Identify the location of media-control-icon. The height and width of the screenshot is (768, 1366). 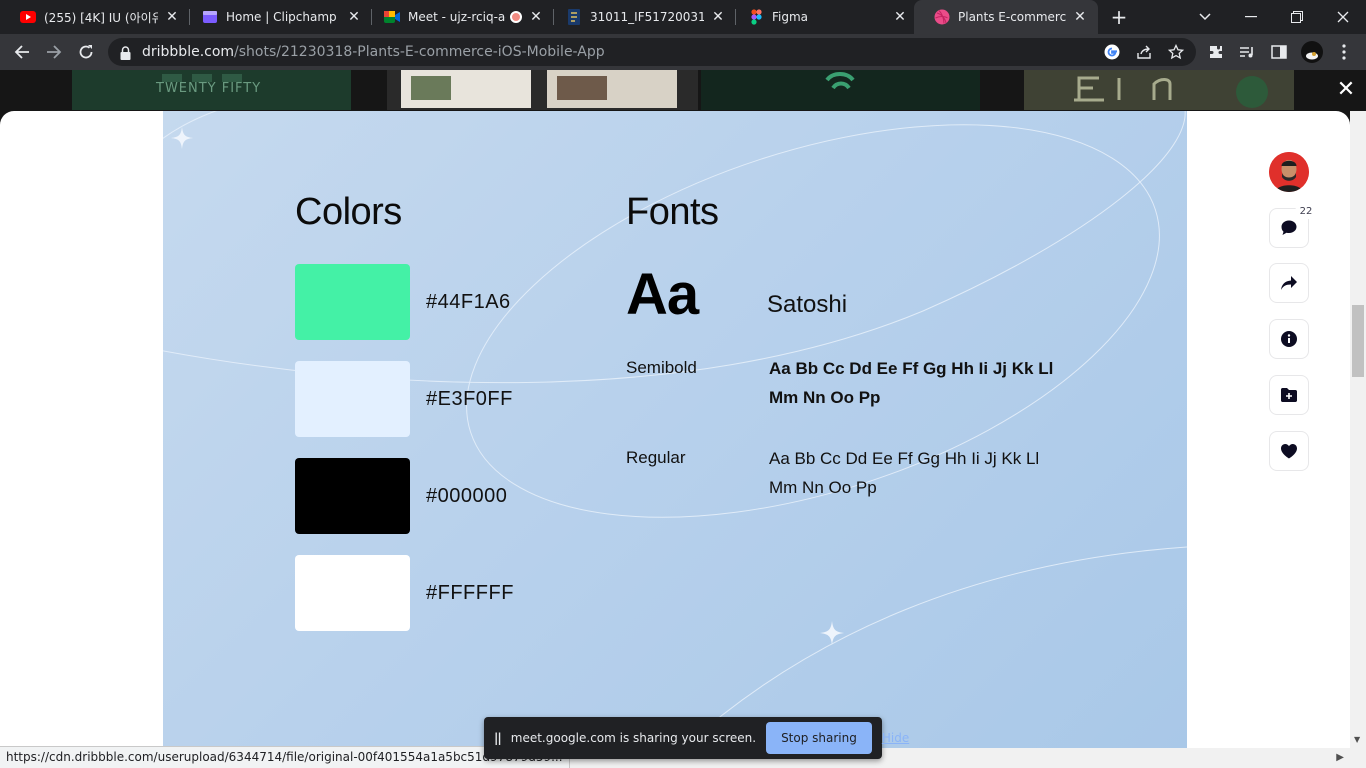
(1247, 52).